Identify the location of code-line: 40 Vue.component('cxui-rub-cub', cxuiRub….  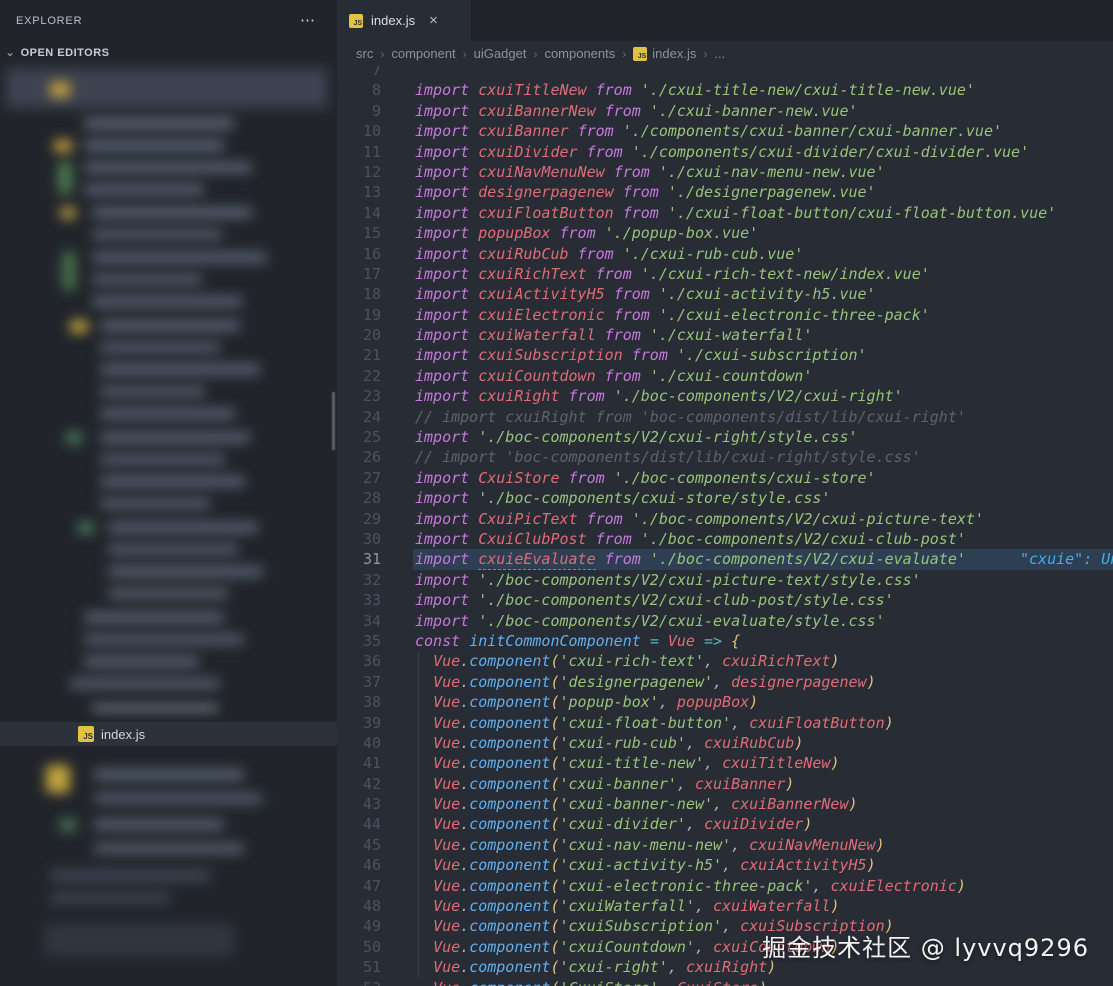
(725, 743).